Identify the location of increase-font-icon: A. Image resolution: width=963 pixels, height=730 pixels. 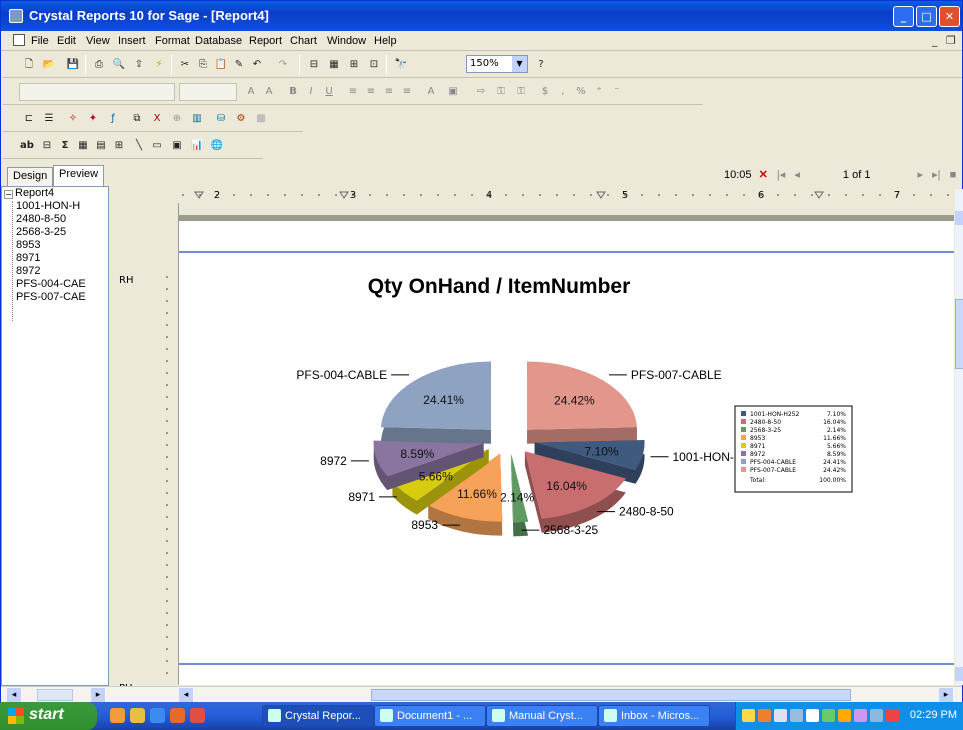
(251, 91).